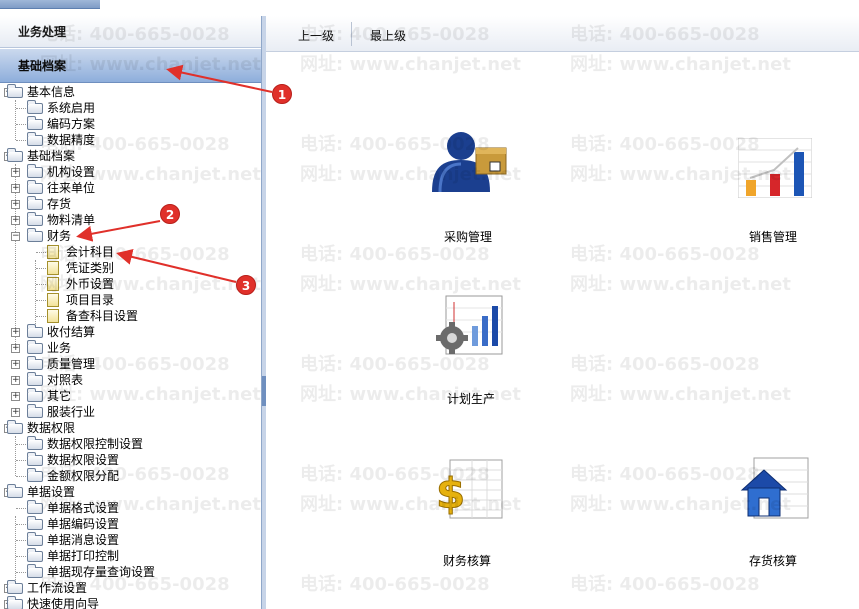 The width and height of the screenshot is (859, 609). I want to click on tree-leaf-doc-format: 单据格式设置, so click(130, 508).